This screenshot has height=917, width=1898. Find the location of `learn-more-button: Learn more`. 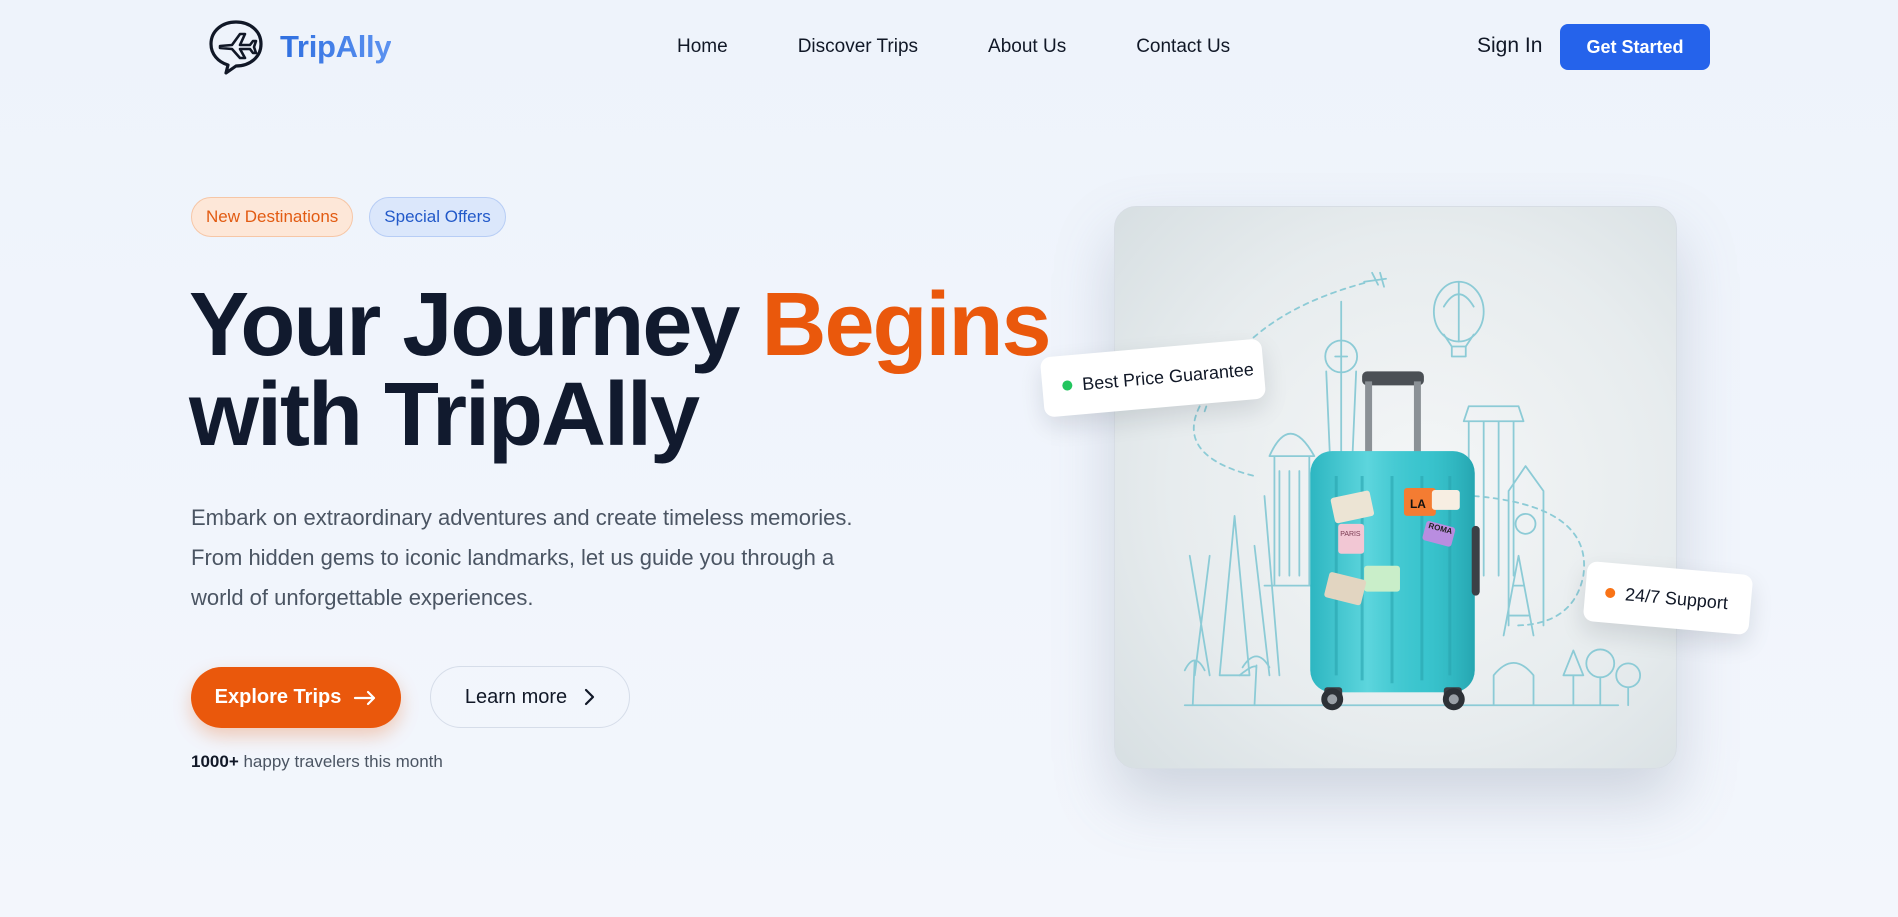

learn-more-button: Learn more is located at coordinates (530, 697).